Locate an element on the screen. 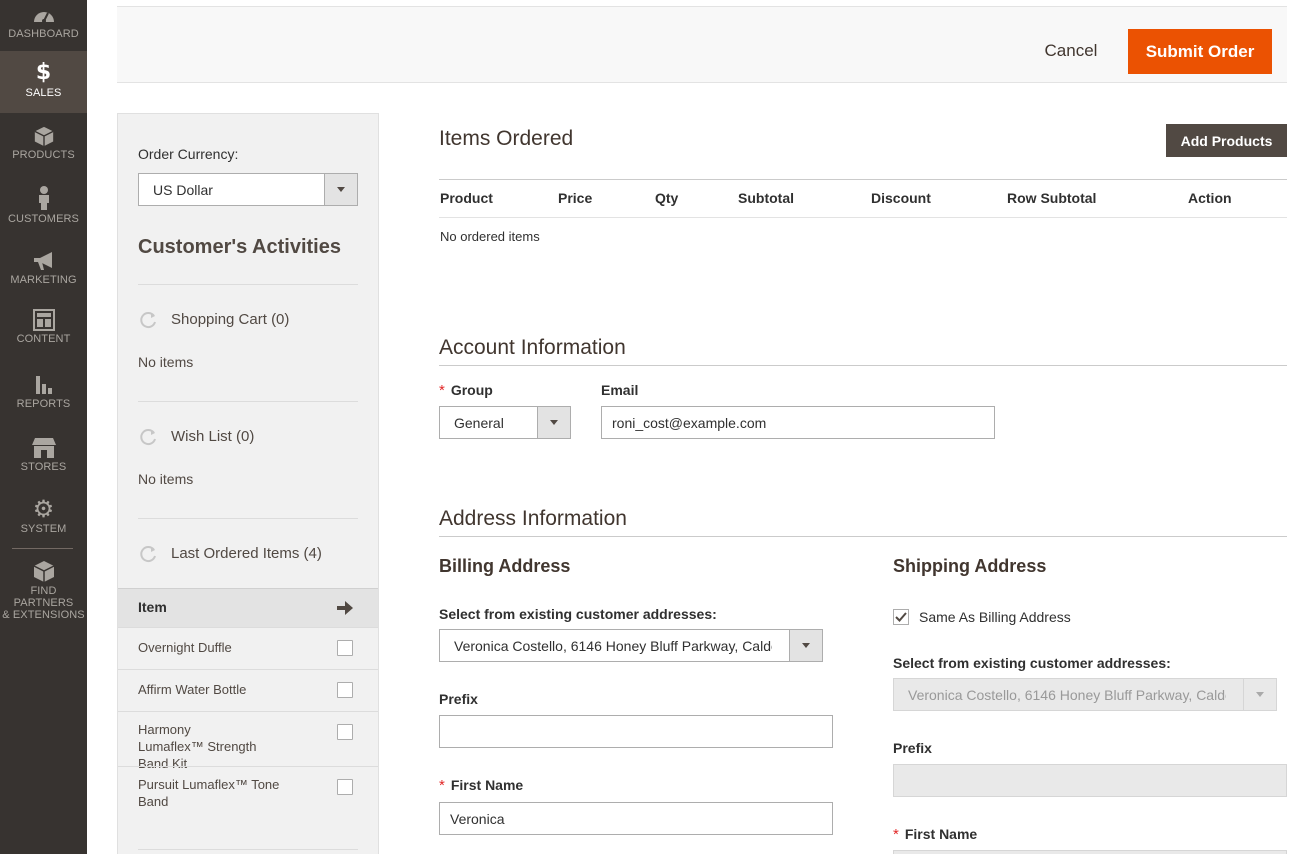 This screenshot has width=1316, height=854. billing-first-name-label: * First Name is located at coordinates (481, 785).